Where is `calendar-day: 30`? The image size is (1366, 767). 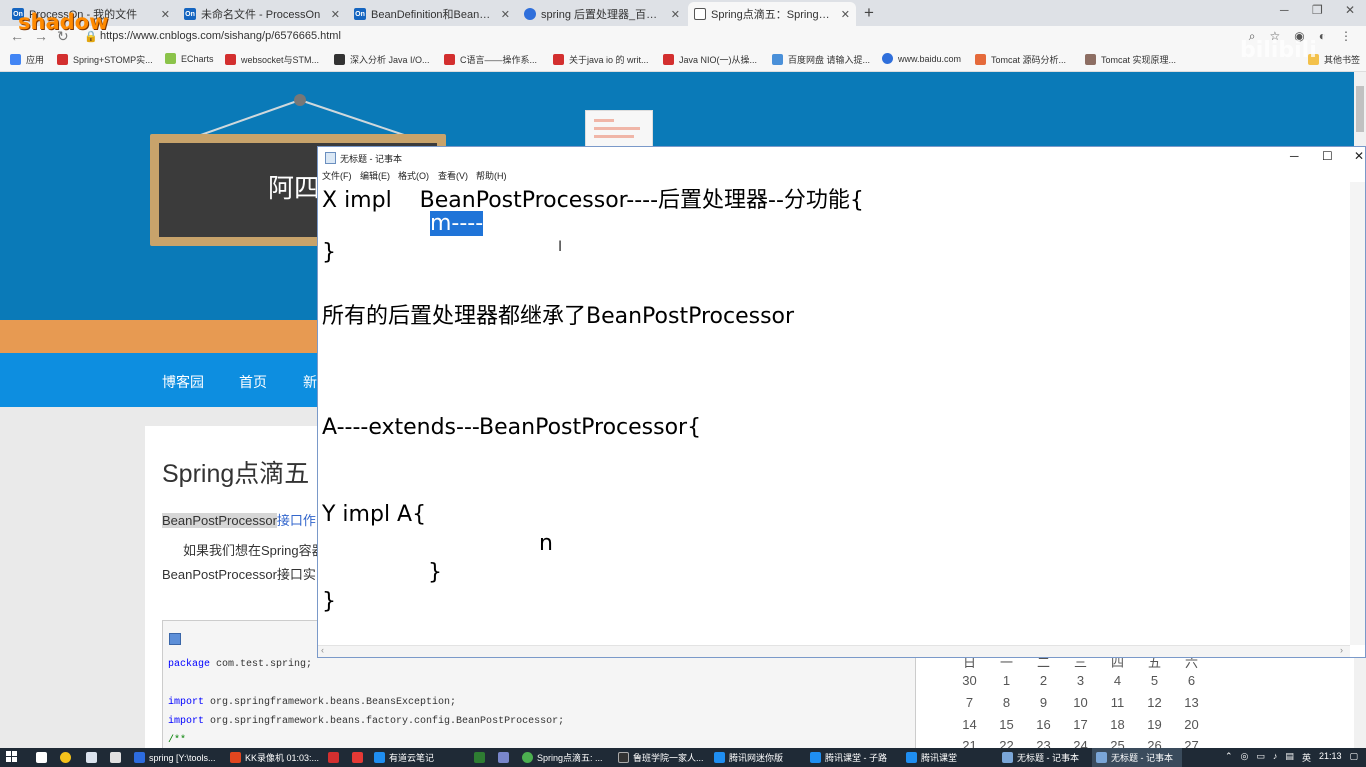 calendar-day: 30 is located at coordinates (969, 680).